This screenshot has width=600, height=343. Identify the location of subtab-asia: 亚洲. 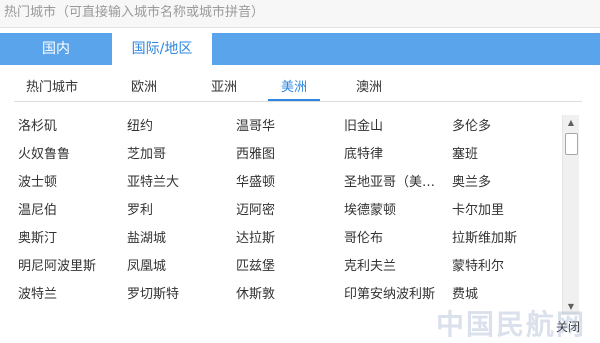
(224, 88).